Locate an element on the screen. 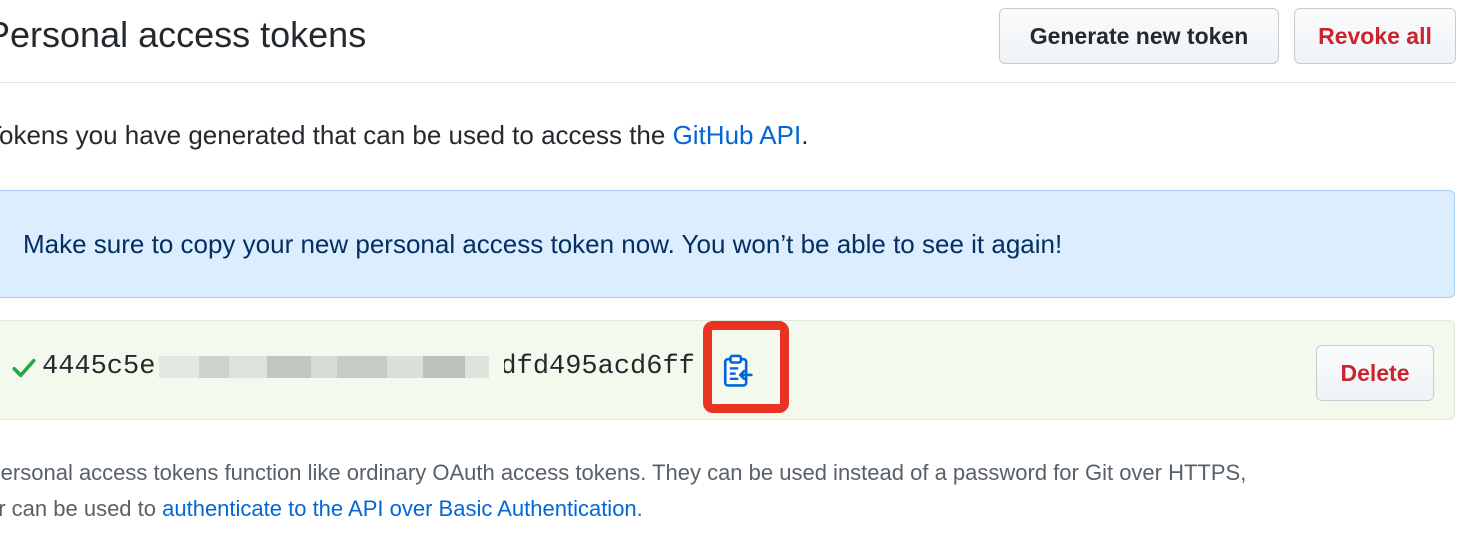 This screenshot has width=1466, height=534. page-title: Personal access tokens is located at coordinates (183, 34).